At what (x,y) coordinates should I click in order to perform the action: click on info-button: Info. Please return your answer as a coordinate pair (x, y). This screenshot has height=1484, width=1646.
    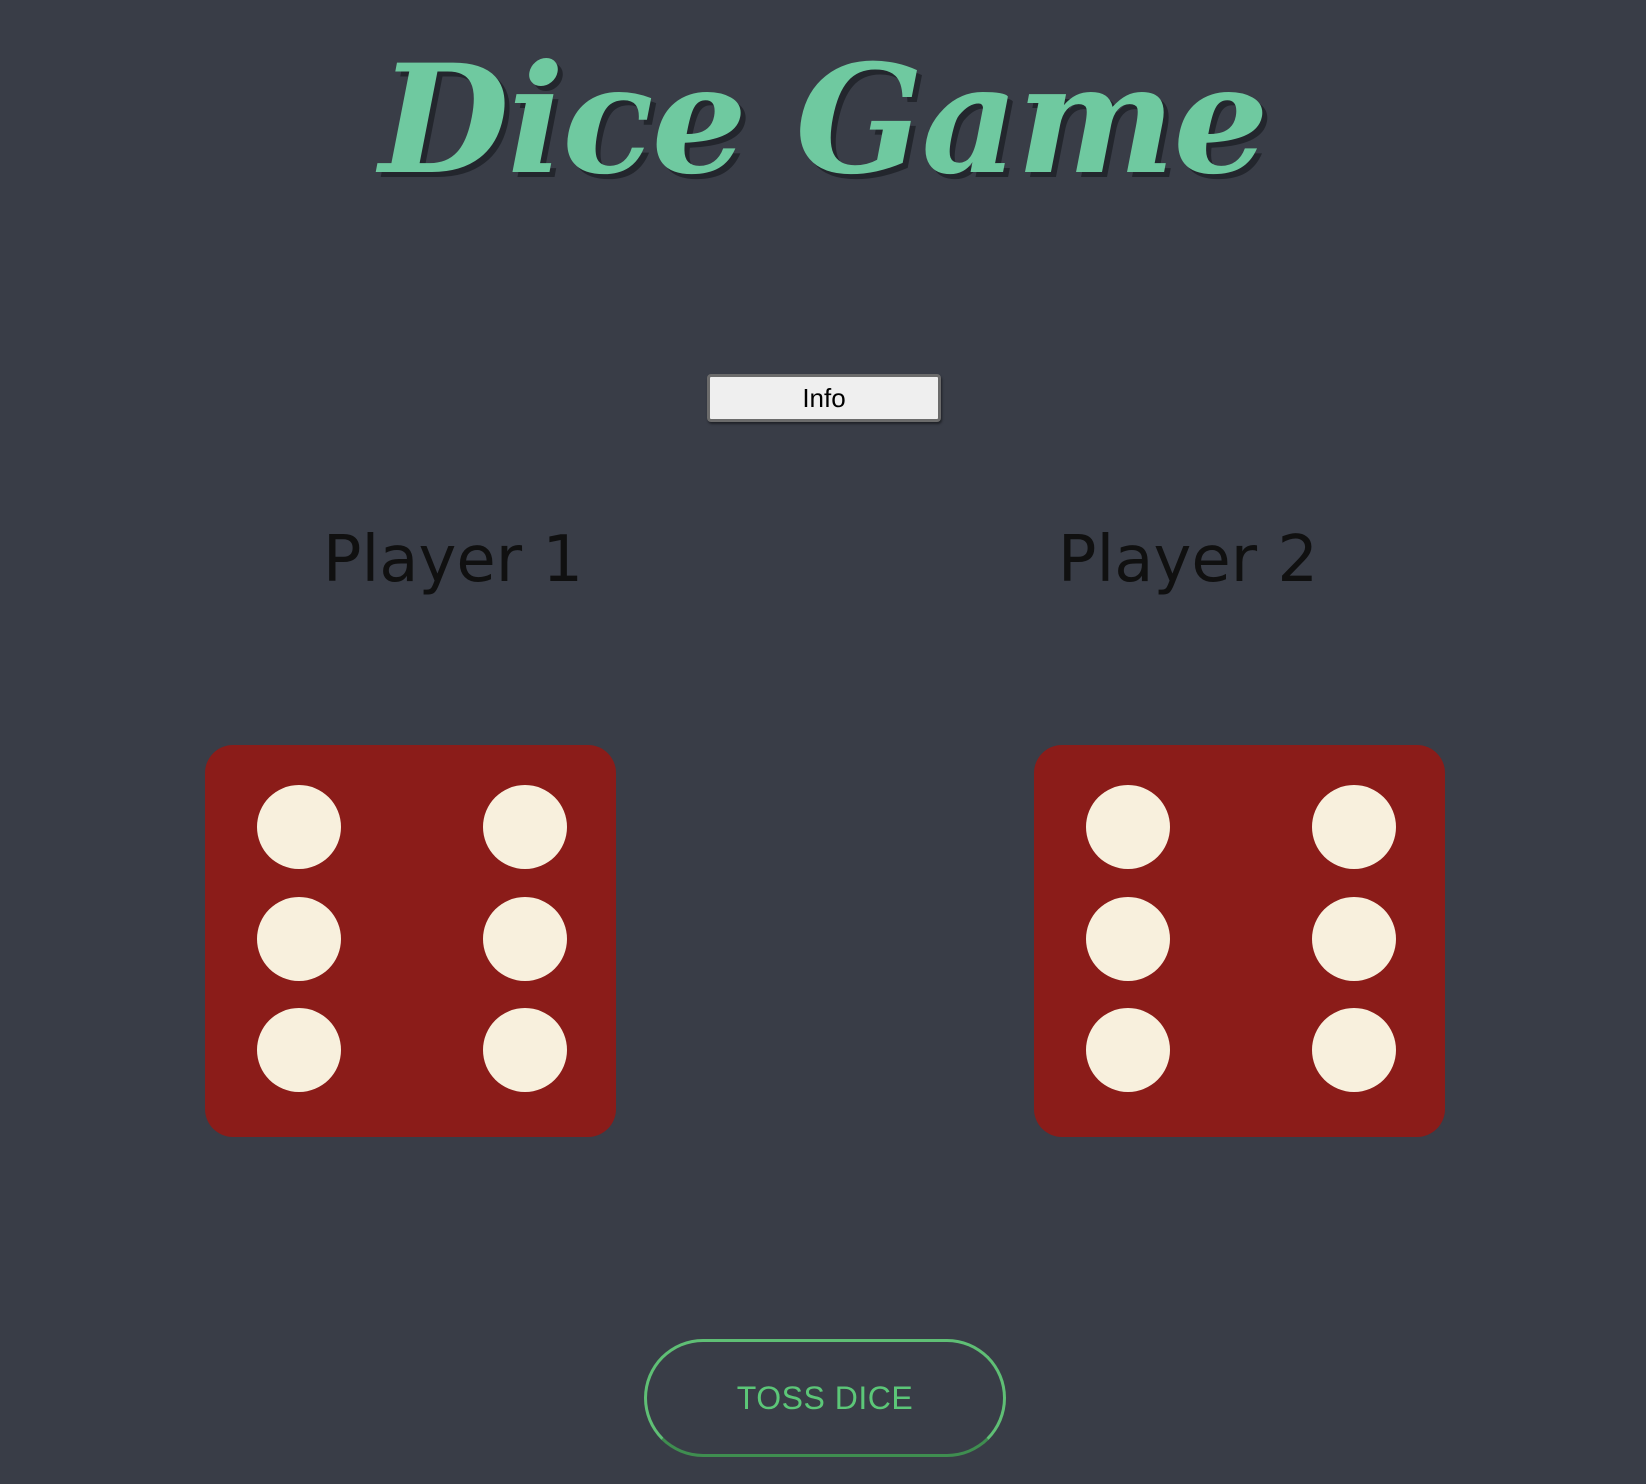
    Looking at the image, I should click on (824, 398).